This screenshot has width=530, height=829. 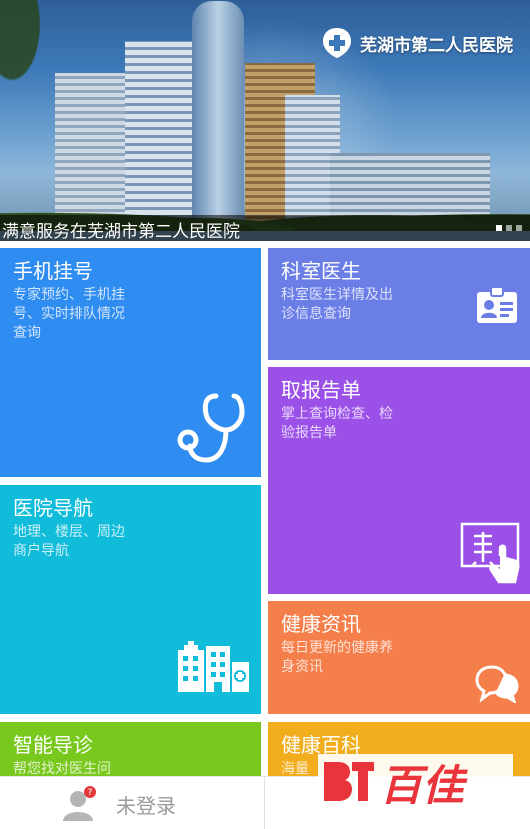 I want to click on user-avatar-icon: ?, so click(x=79, y=803).